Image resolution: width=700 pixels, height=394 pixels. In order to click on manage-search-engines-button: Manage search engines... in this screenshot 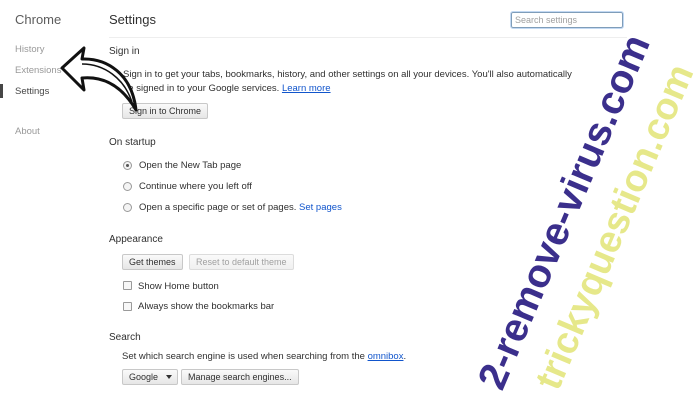, I will do `click(240, 377)`.